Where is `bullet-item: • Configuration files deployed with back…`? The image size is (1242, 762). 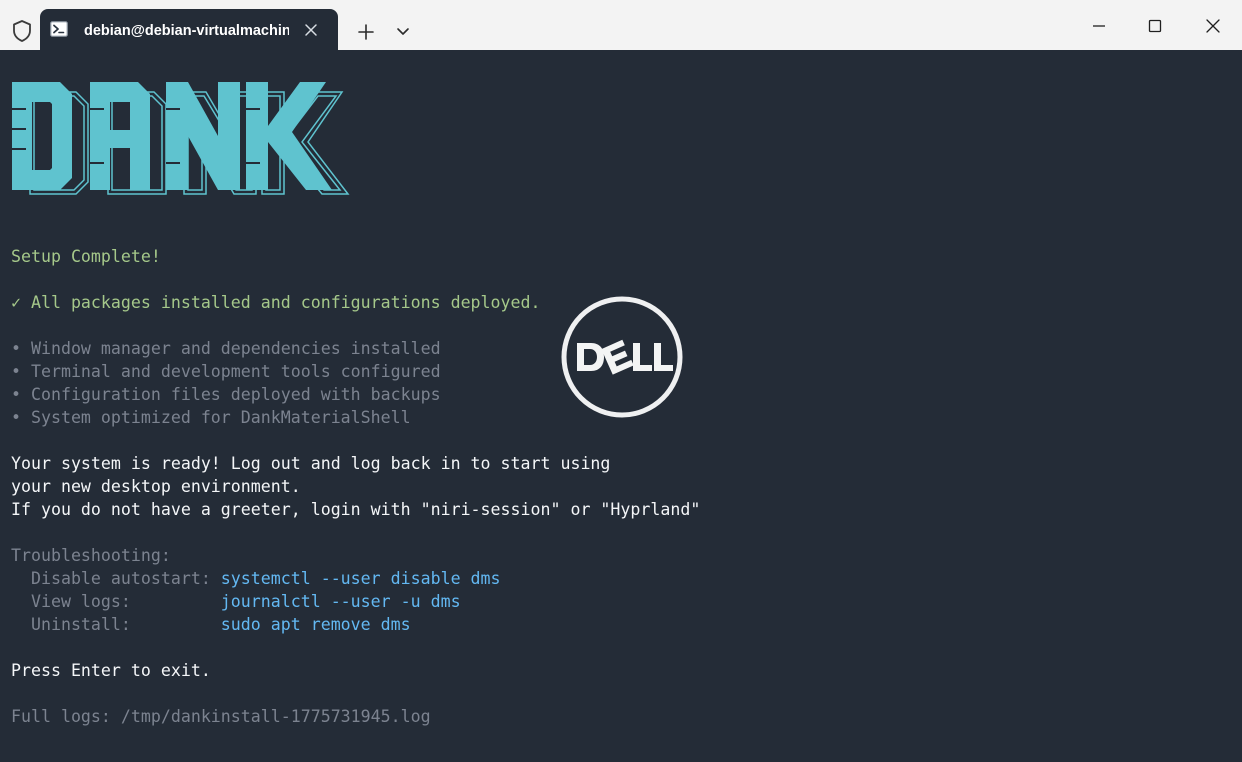 bullet-item: • Configuration files deployed with back… is located at coordinates (226, 394).